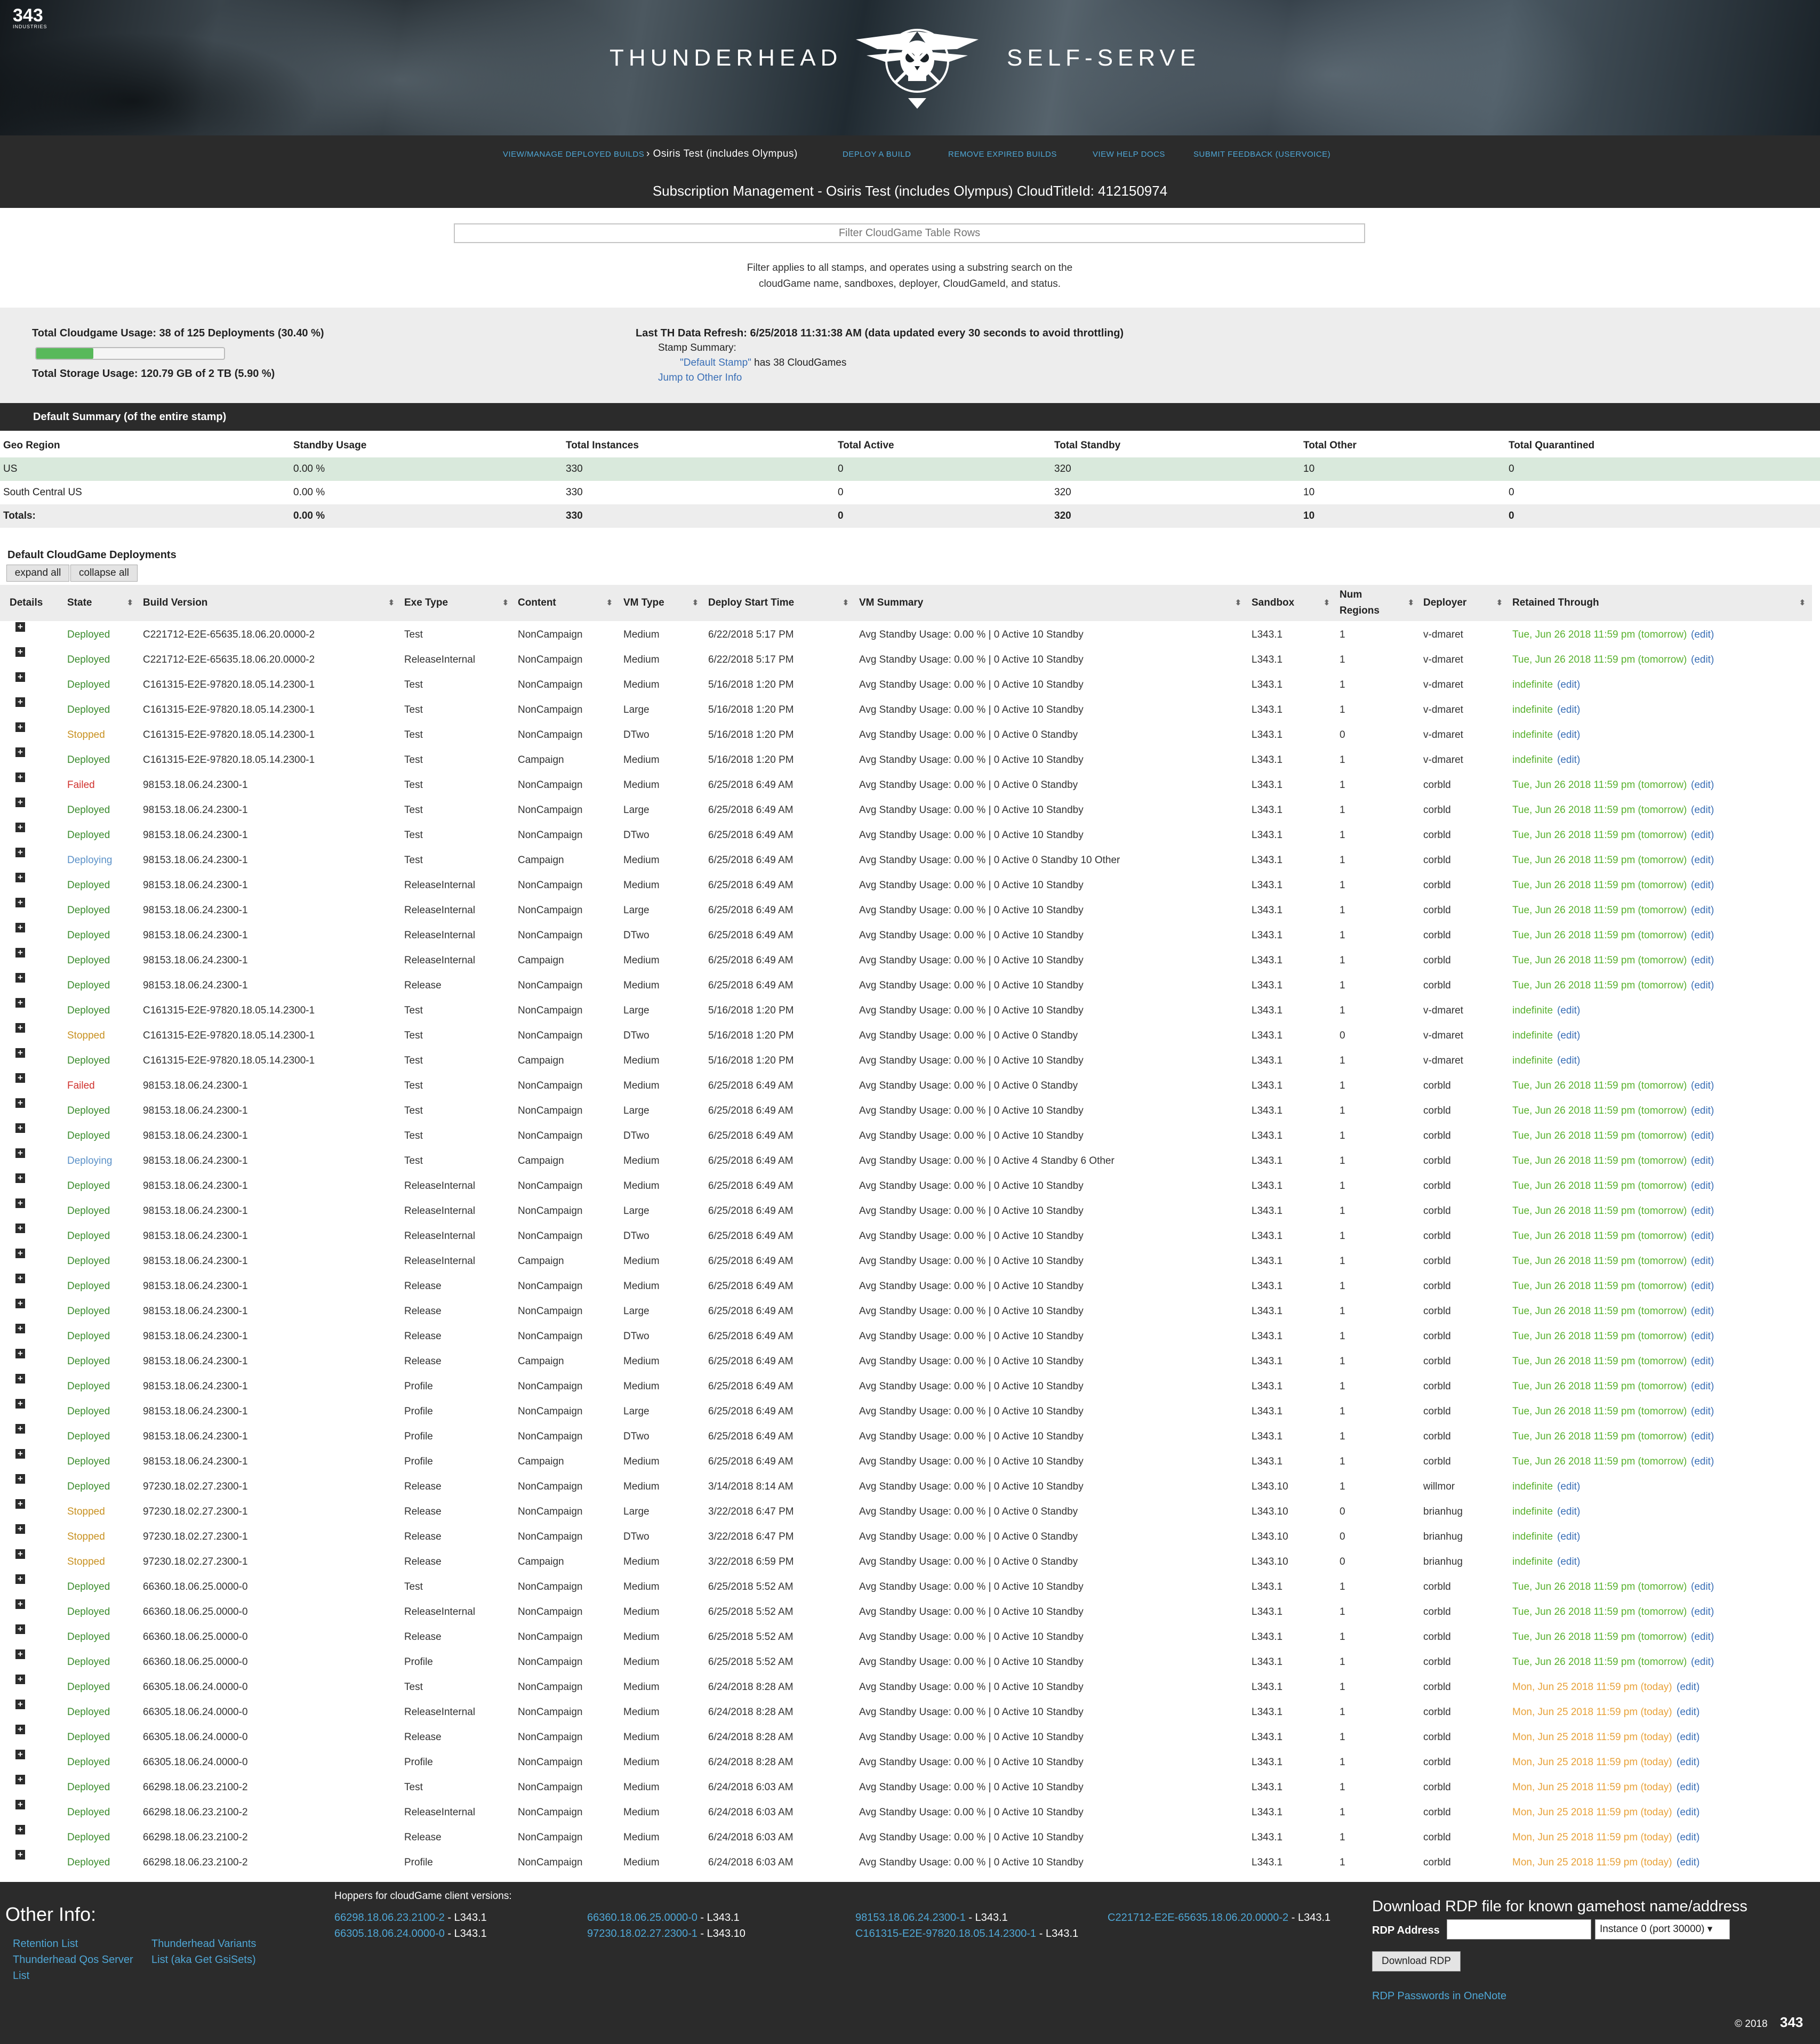 This screenshot has height=2044, width=1820. What do you see at coordinates (1444, 603) in the screenshot?
I see `col-header-deployer: Deployer` at bounding box center [1444, 603].